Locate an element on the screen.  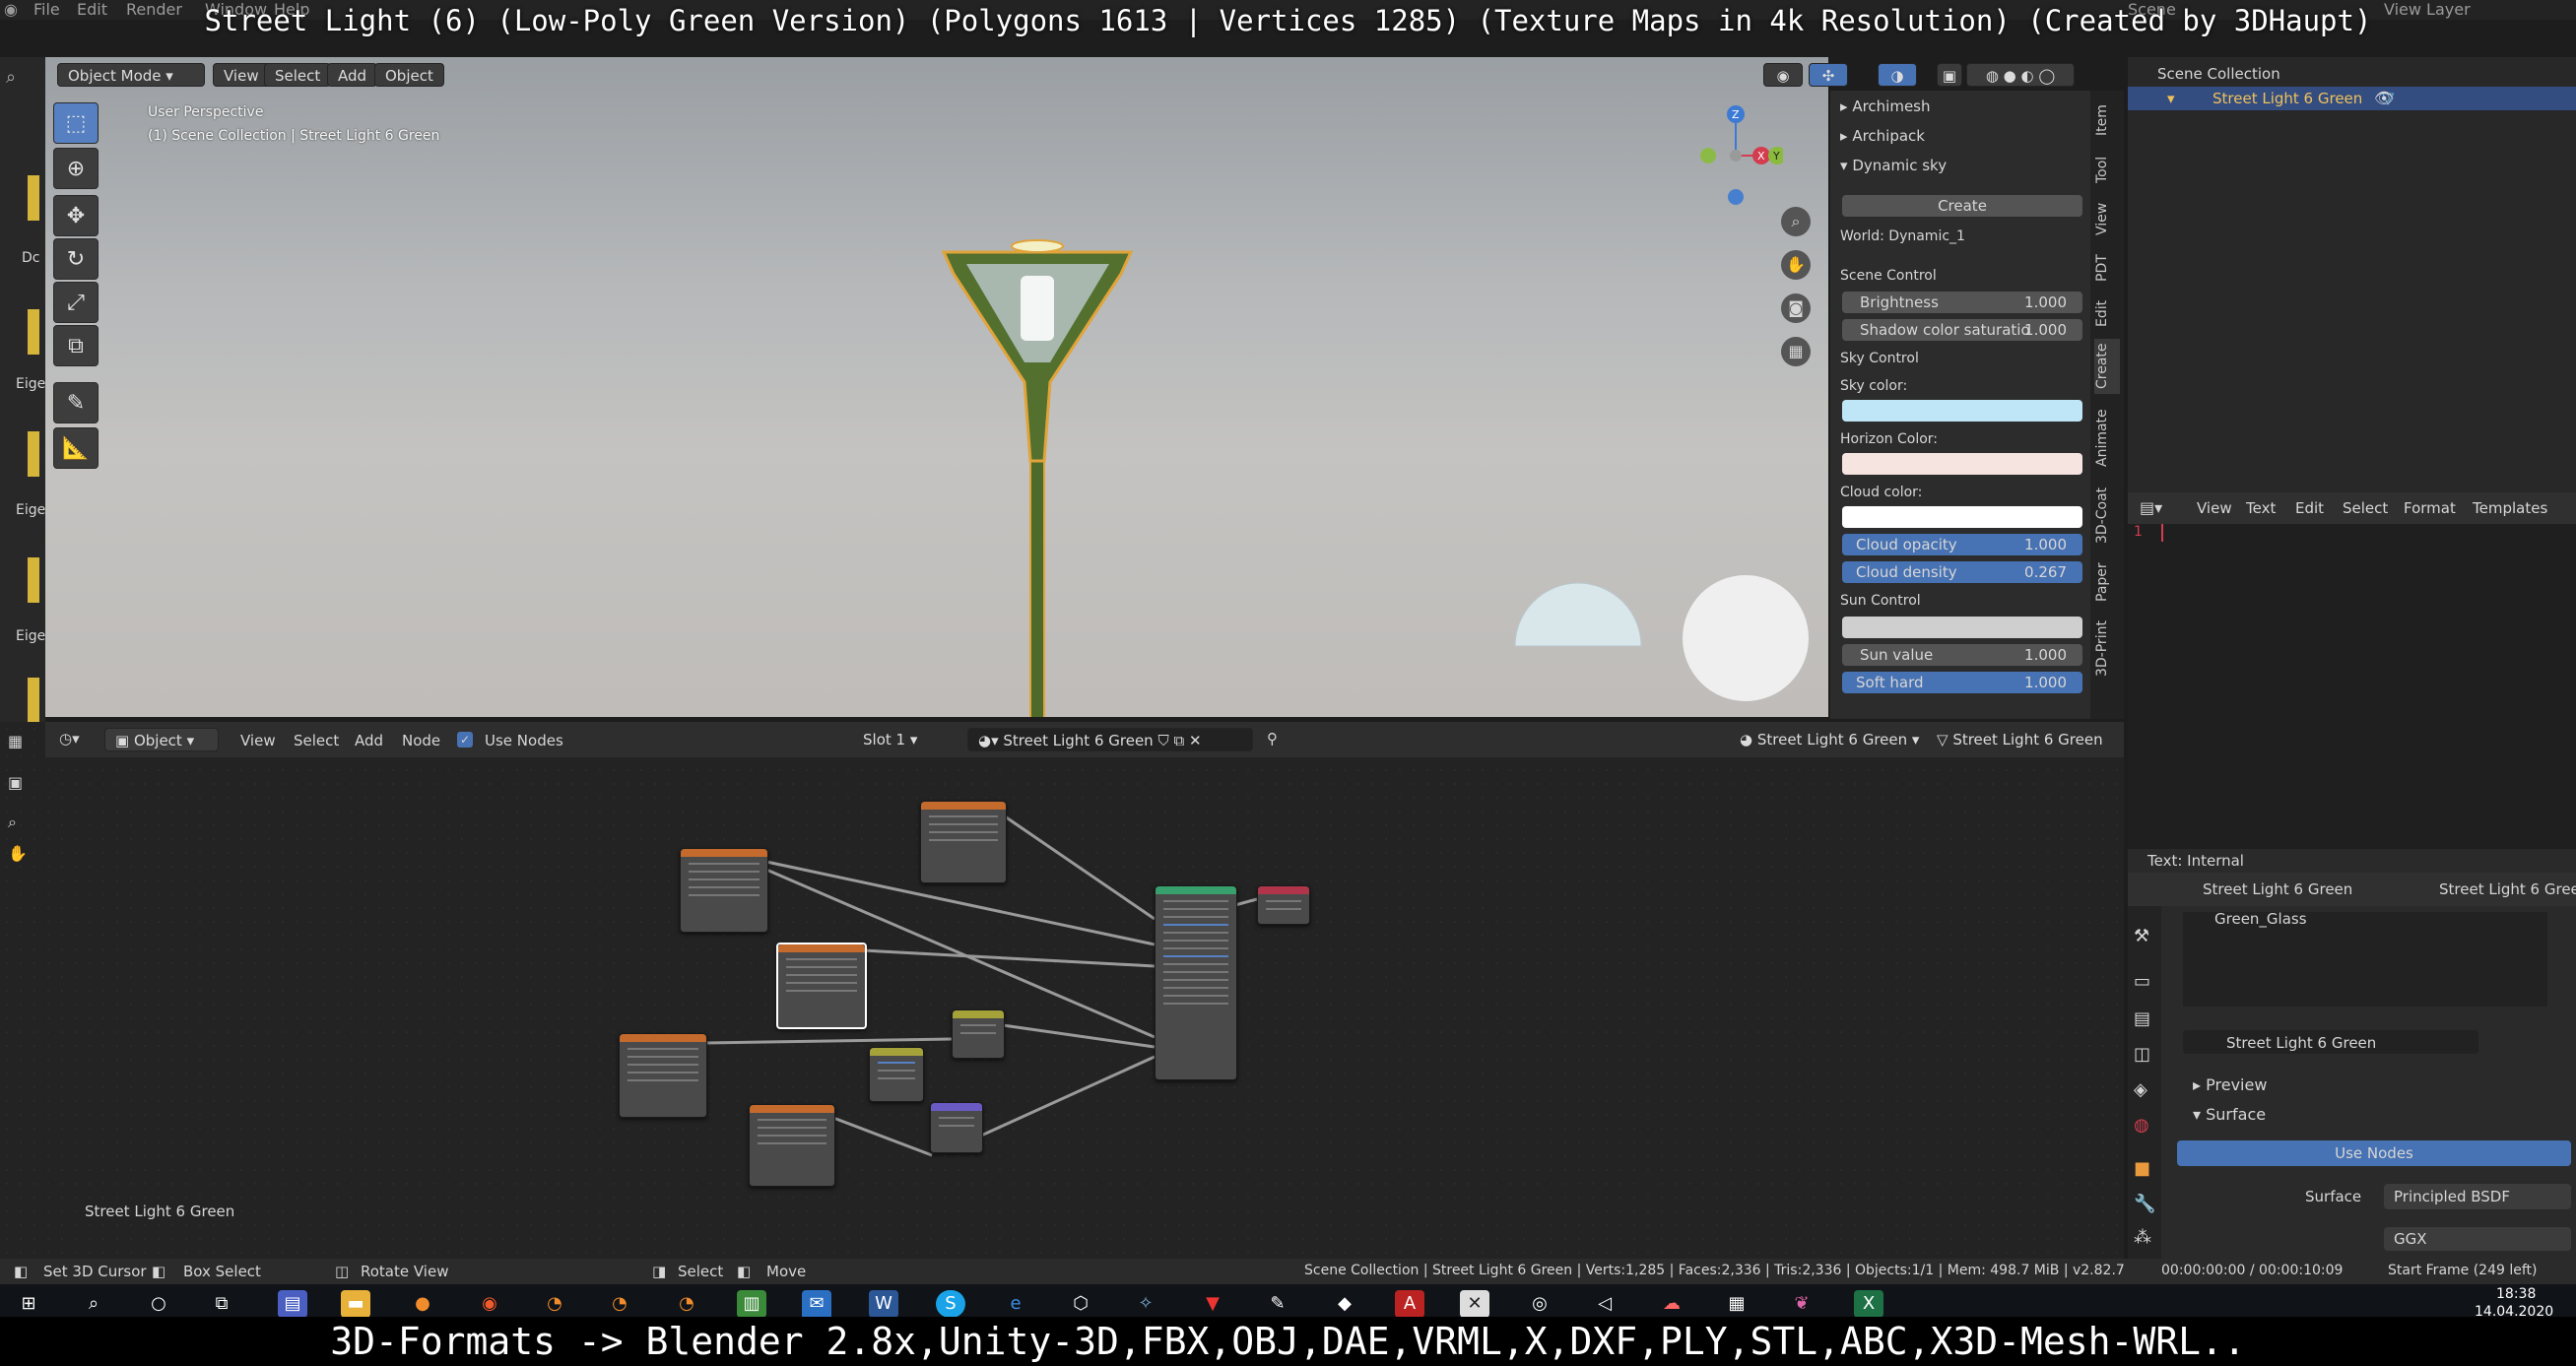
text-editor: 1 Text: Internal is located at coordinates (2352, 682).